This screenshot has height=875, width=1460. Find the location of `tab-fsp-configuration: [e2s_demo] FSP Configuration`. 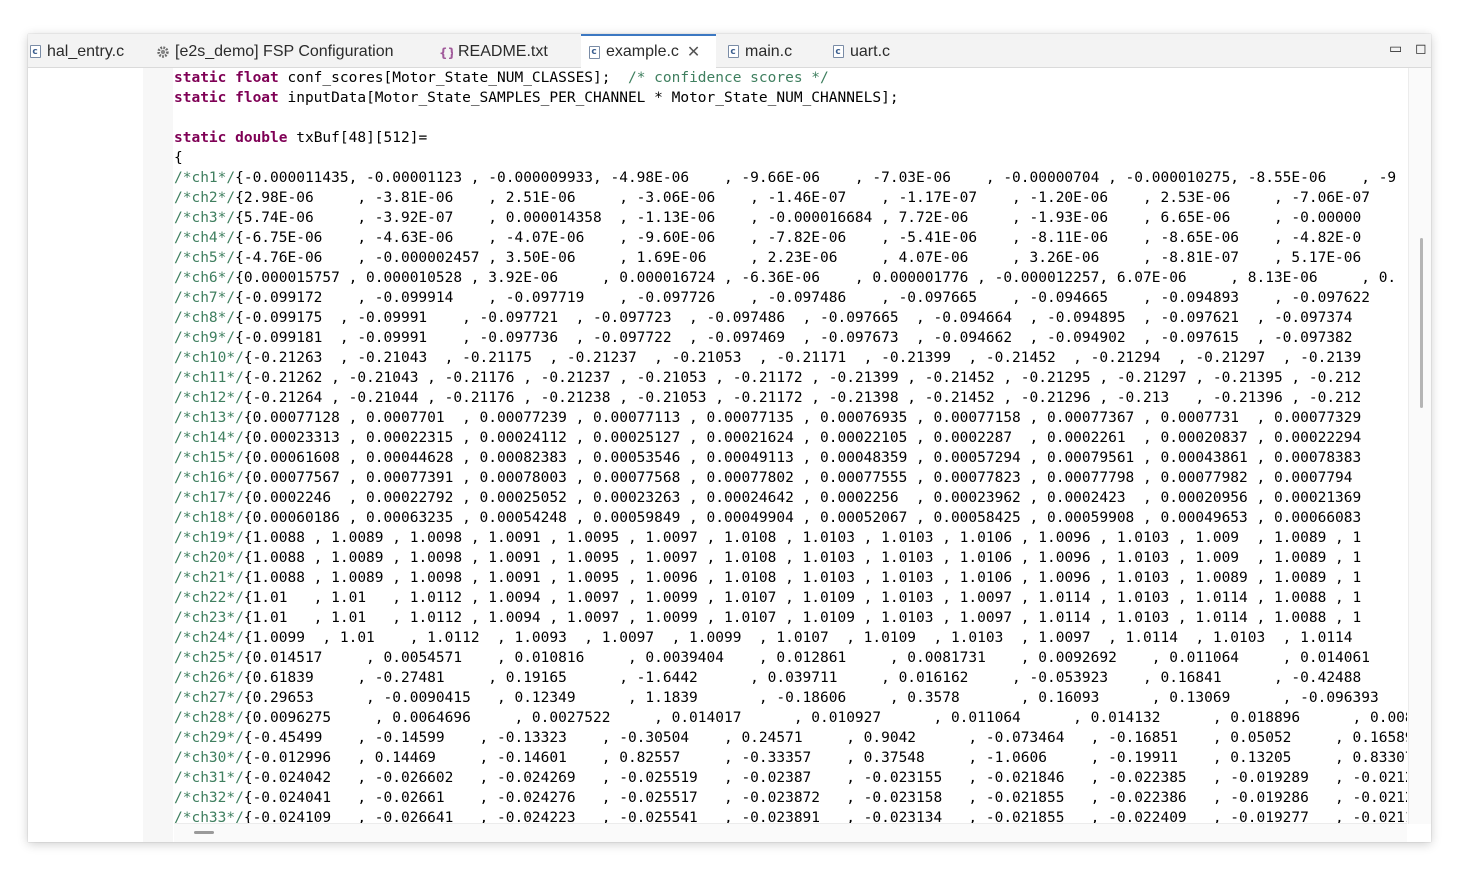

tab-fsp-configuration: [e2s_demo] FSP Configuration is located at coordinates (272, 51).